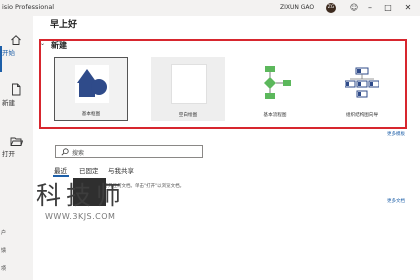 This screenshot has height=280, width=420. I want to click on watermark-text: 科技师, so click(81, 195).